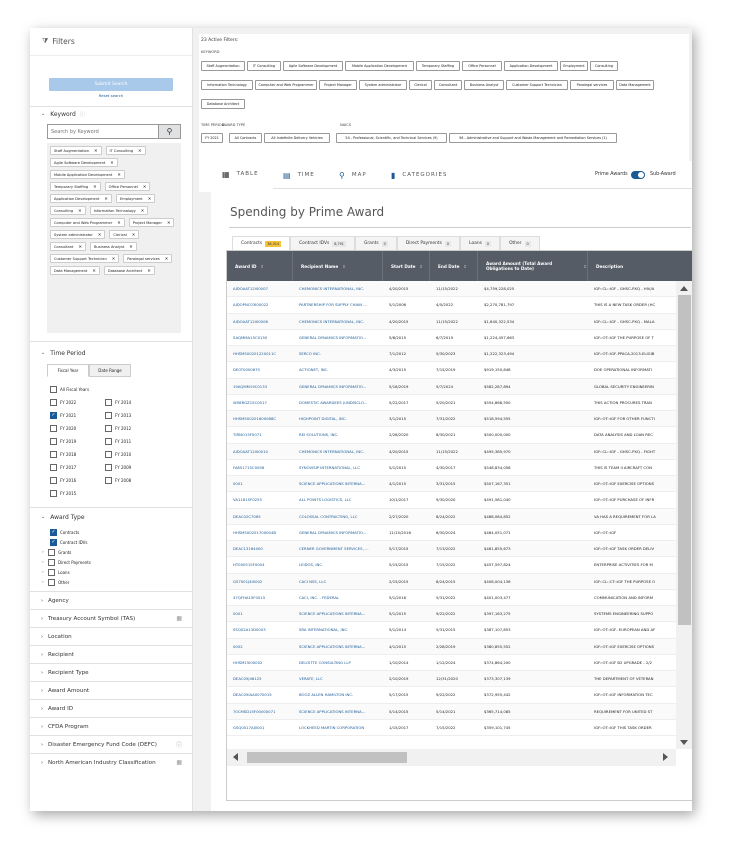 The image size is (745, 858). I want to click on scroll-down-icon, so click(684, 742).